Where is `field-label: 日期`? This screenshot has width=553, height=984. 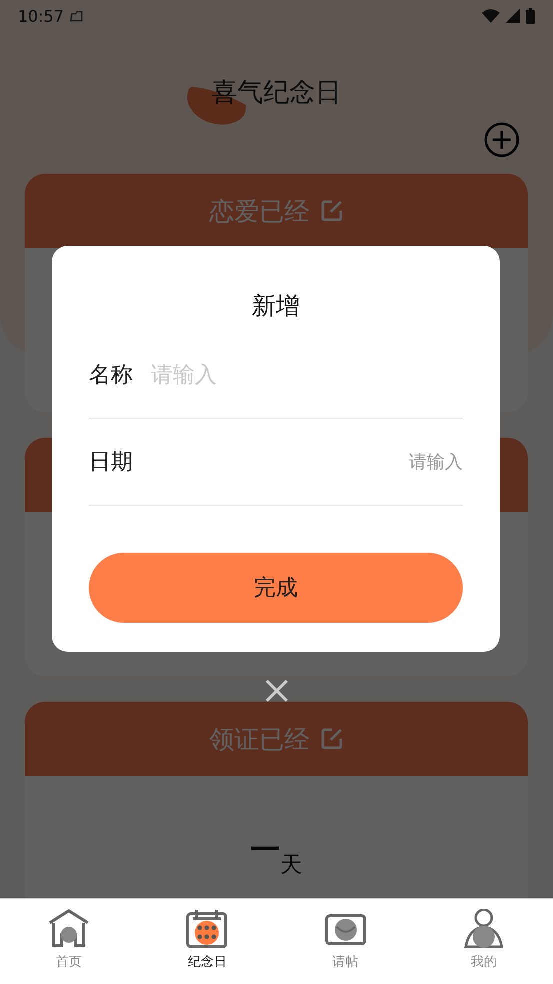 field-label: 日期 is located at coordinates (111, 463).